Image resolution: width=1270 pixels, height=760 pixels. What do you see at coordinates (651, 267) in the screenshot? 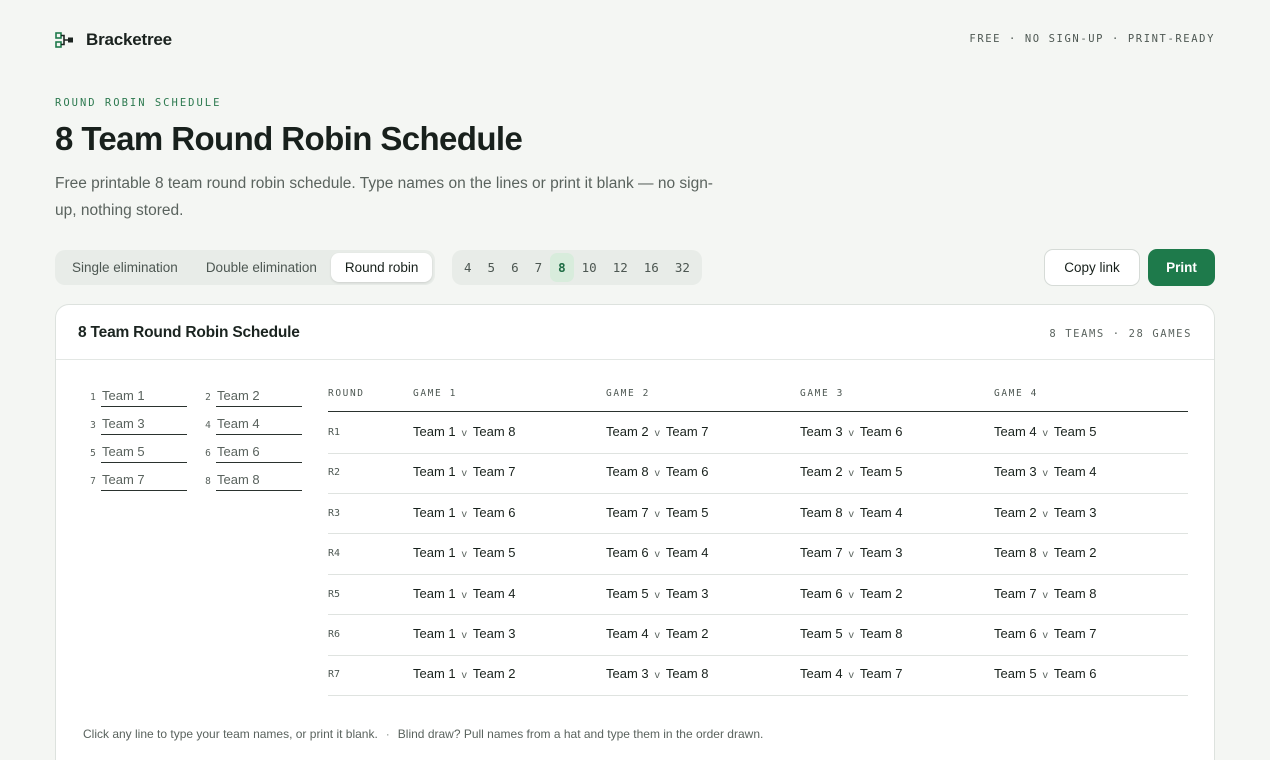
I see `team-count-option: 16` at bounding box center [651, 267].